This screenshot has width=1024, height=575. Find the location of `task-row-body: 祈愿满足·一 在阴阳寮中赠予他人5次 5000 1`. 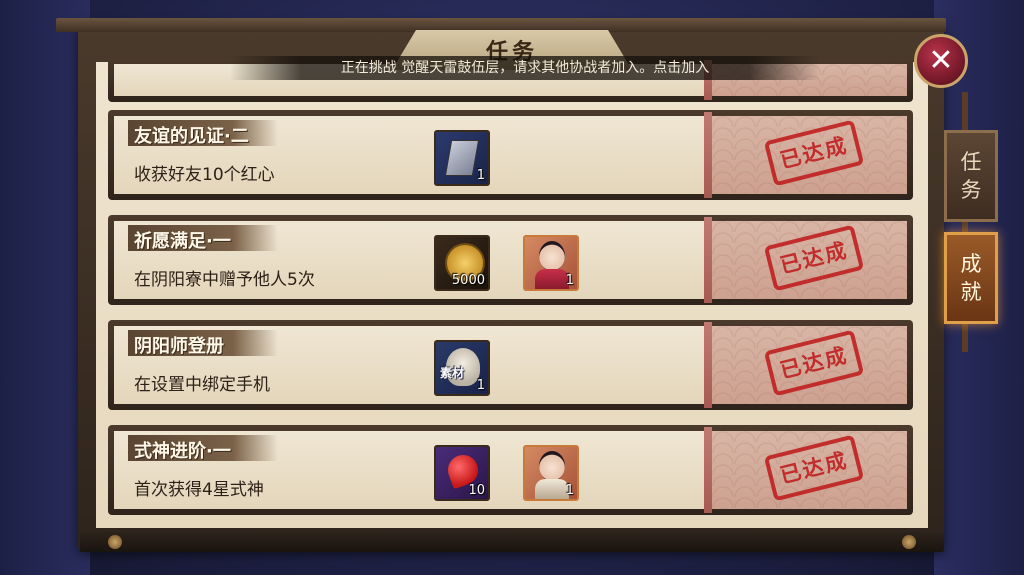

task-row-body: 祈愿满足·一 在阴阳寮中赠予他人5次 5000 1 is located at coordinates (410, 260).